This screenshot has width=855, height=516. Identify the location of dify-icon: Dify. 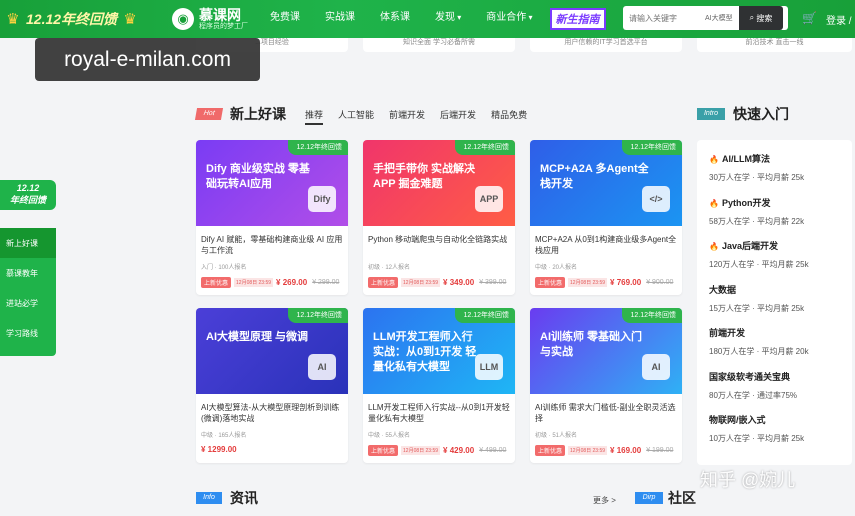
(322, 199).